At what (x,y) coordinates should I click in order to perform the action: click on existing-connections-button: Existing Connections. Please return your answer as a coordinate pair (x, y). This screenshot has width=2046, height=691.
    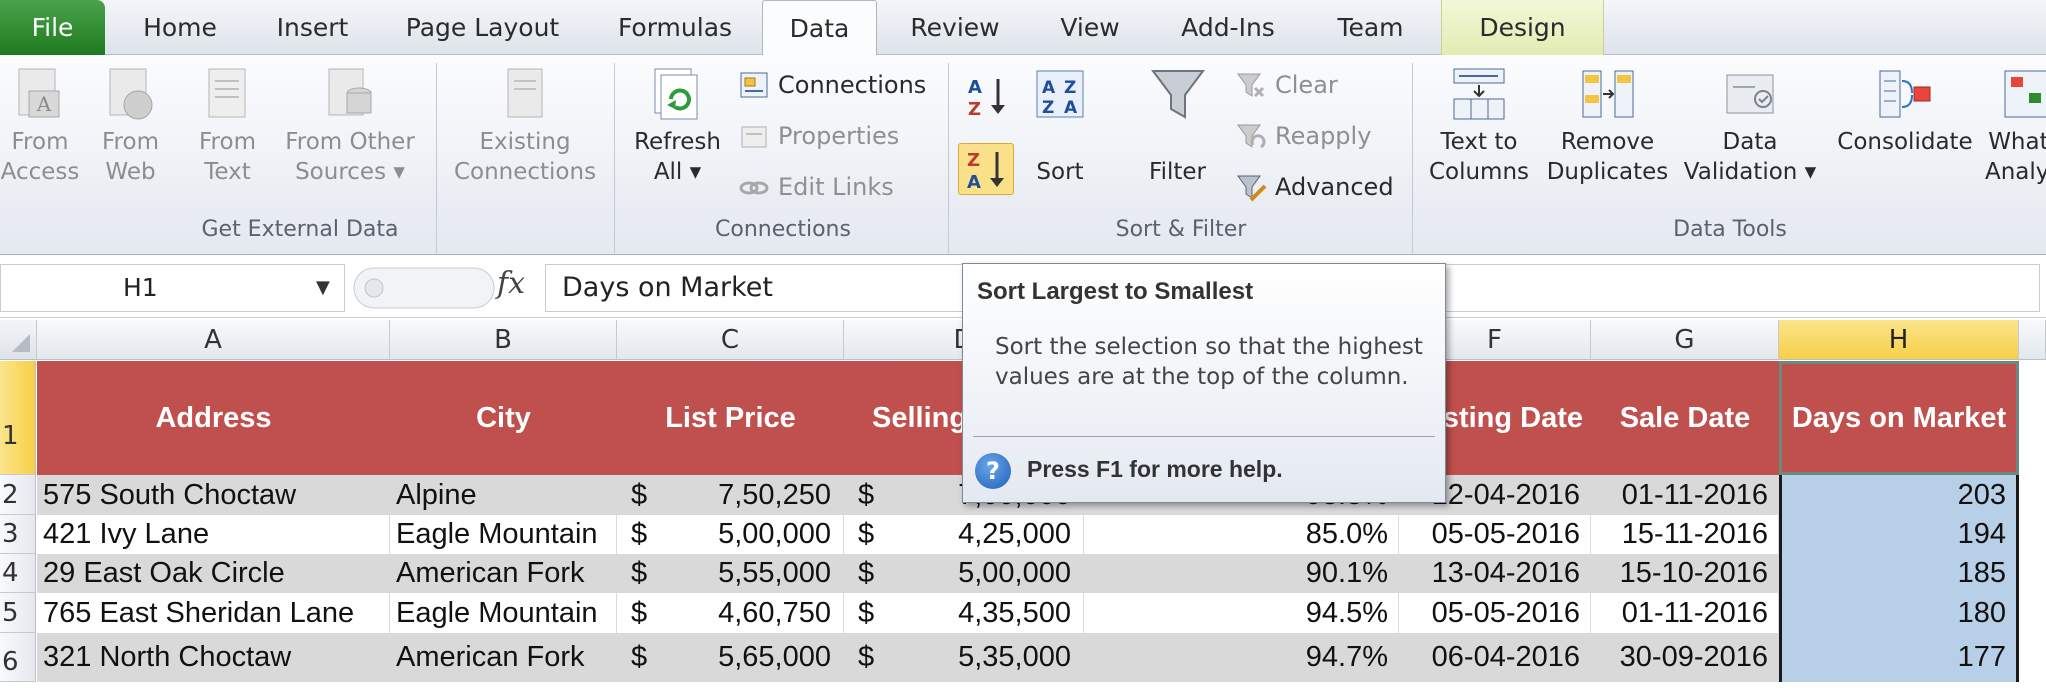
    Looking at the image, I should click on (525, 126).